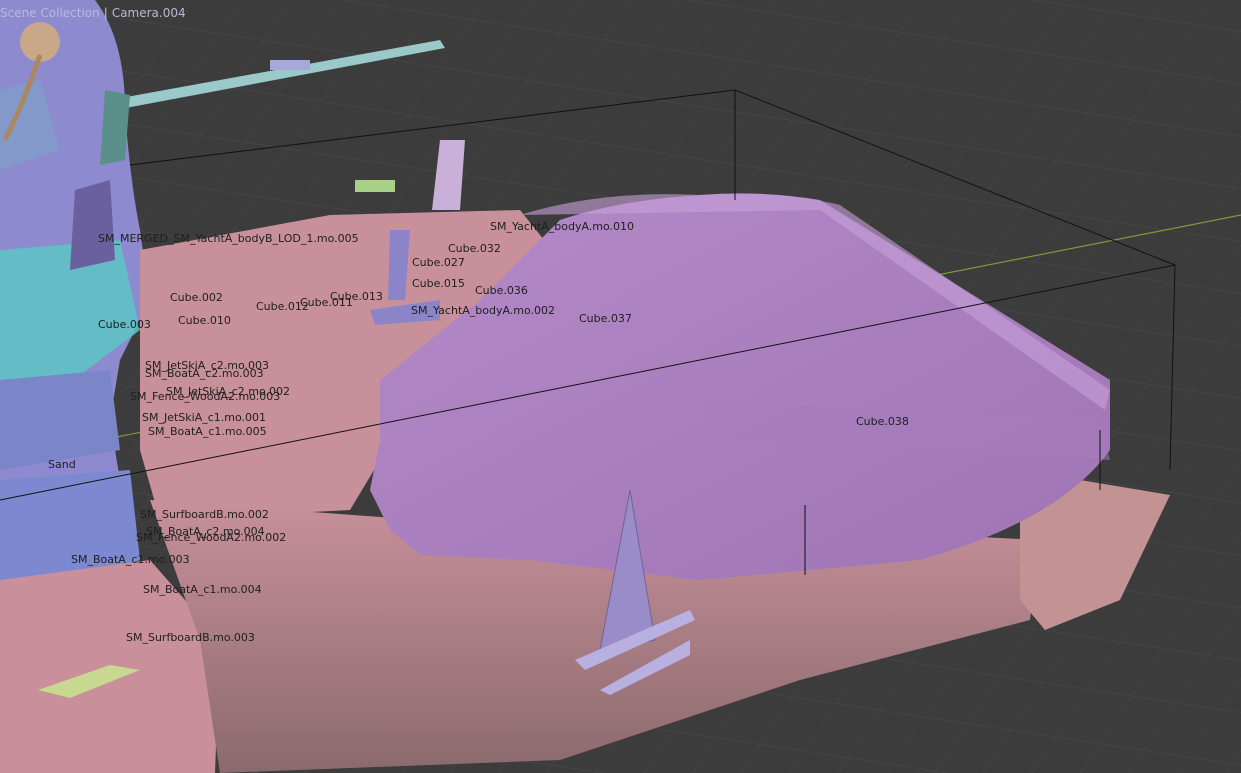 The height and width of the screenshot is (773, 1241). Describe the element at coordinates (130, 559) in the screenshot. I see `object-label: SM_BoatA_c1.mo.003` at that location.